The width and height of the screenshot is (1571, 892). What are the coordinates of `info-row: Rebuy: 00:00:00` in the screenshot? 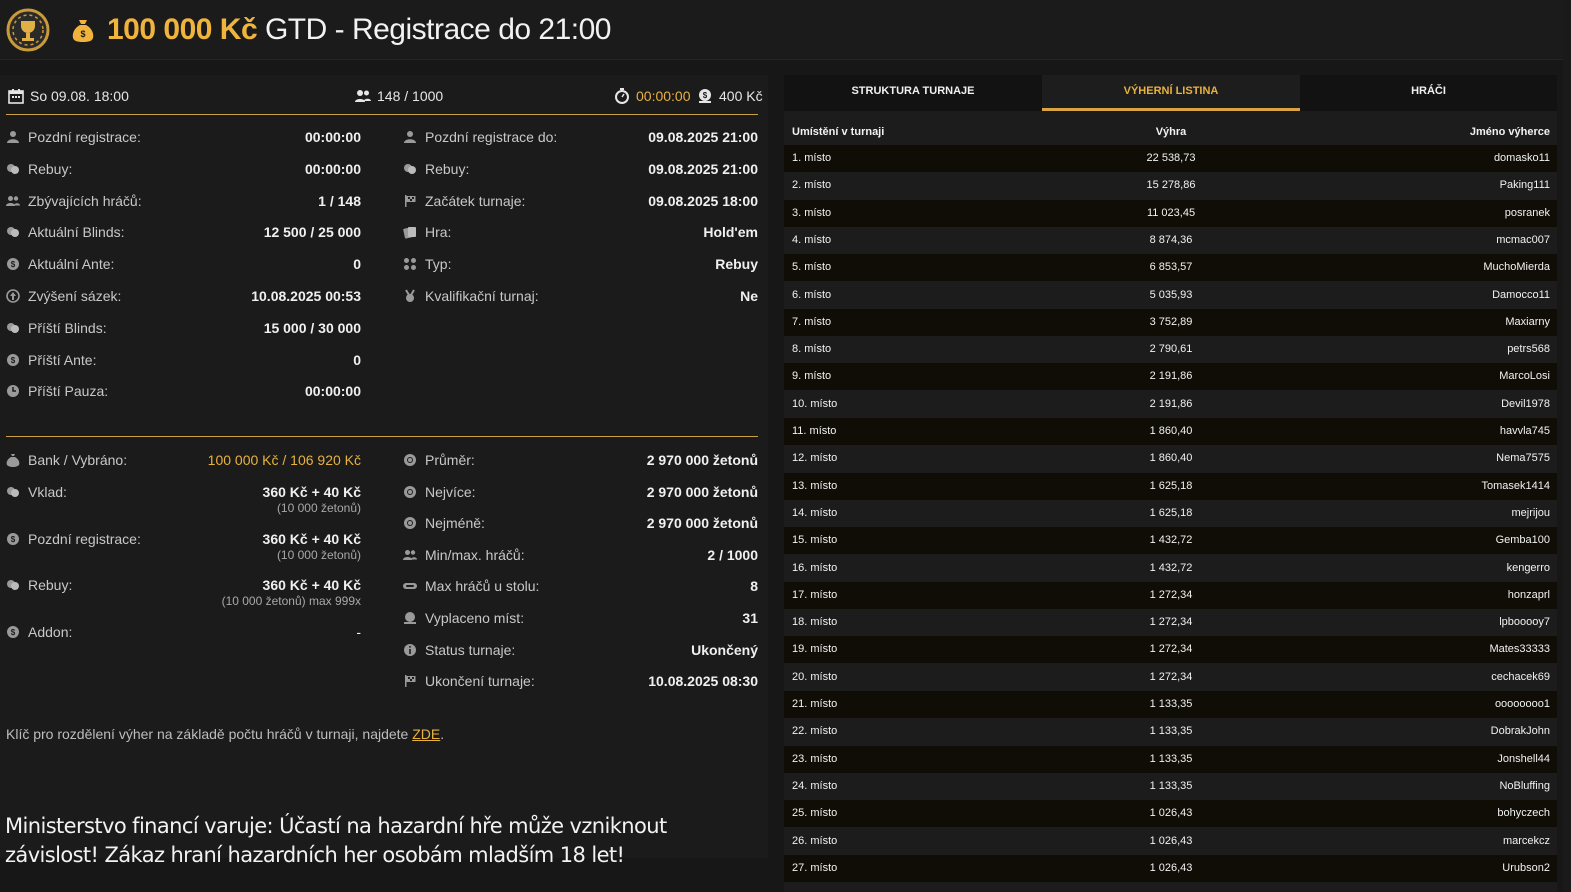 It's located at (183, 169).